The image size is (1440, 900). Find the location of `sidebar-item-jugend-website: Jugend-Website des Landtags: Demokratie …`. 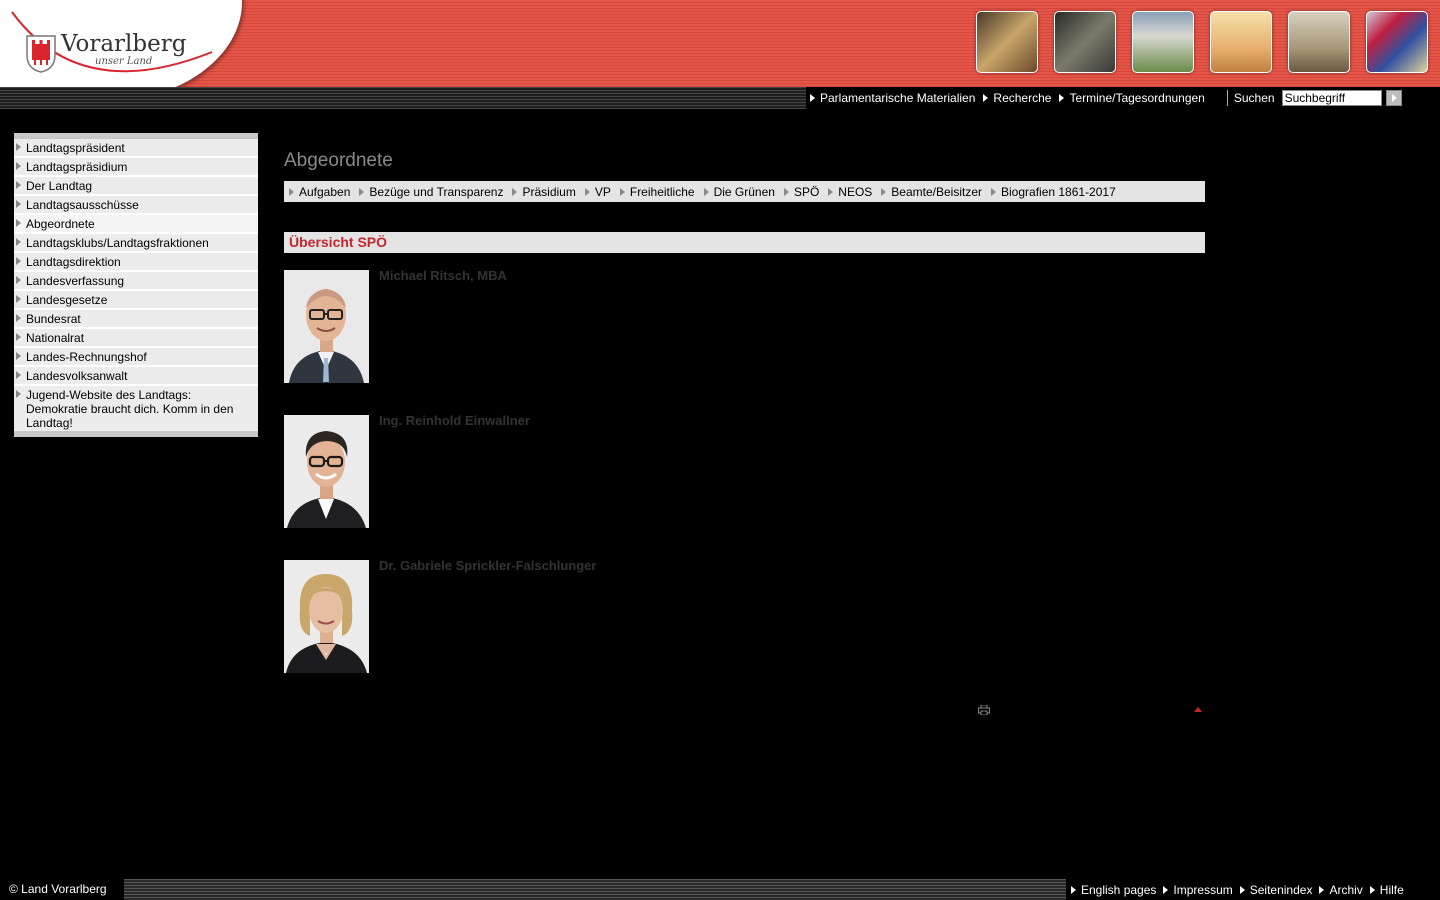

sidebar-item-jugend-website: Jugend-Website des Landtags: Demokratie … is located at coordinates (136, 407).